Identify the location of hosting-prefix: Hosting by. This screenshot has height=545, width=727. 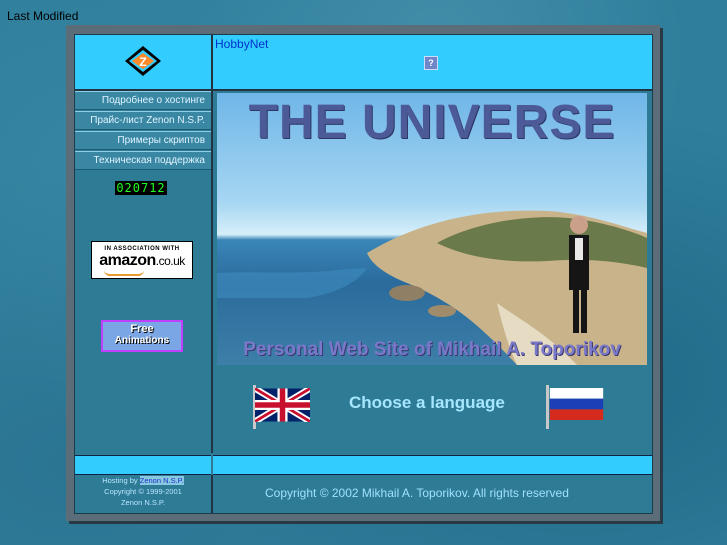
(120, 480).